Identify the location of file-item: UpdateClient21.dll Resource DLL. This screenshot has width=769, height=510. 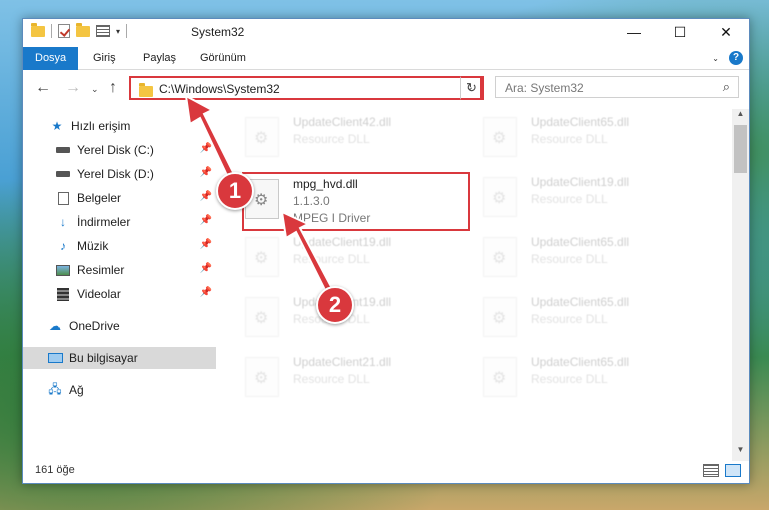
(360, 376).